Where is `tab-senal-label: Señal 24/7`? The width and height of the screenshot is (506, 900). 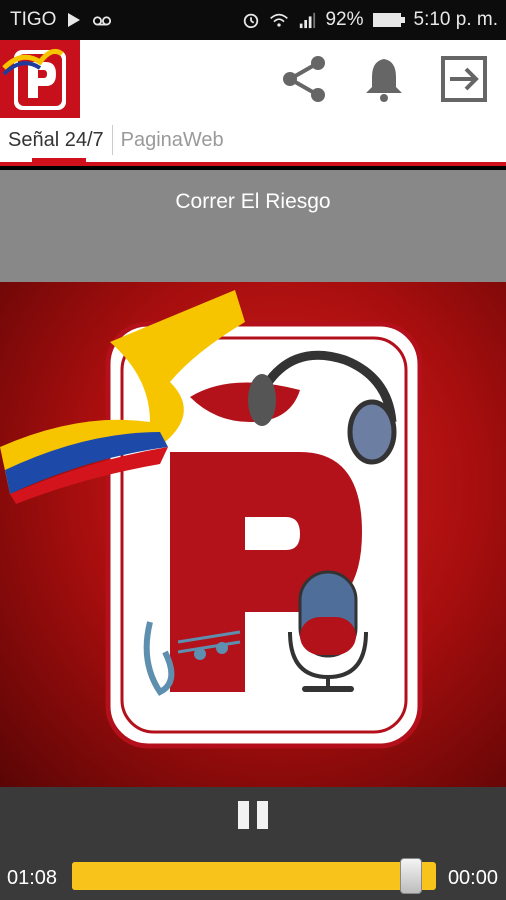
tab-senal-label: Señal 24/7 is located at coordinates (56, 139).